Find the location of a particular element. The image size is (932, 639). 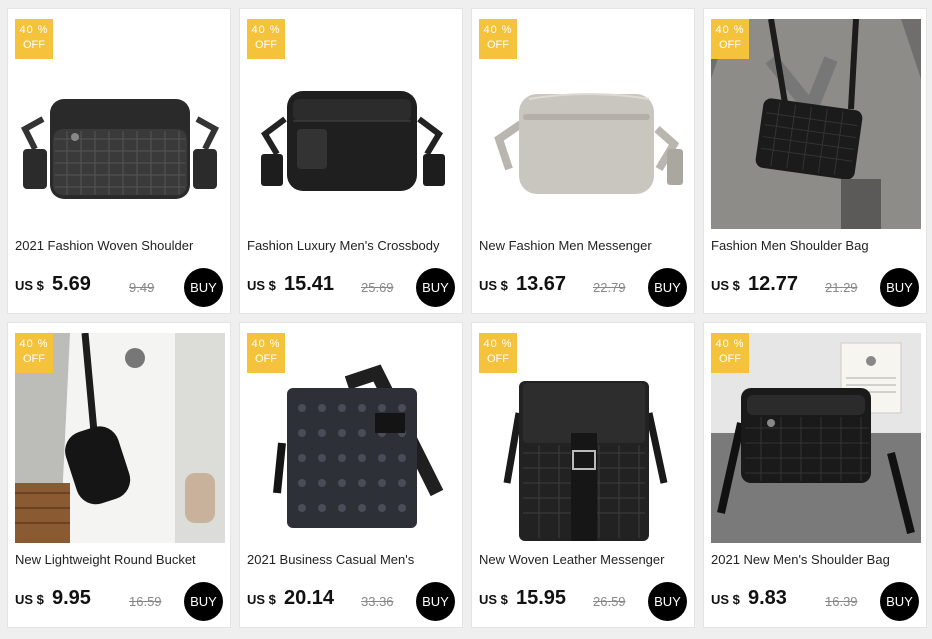

product-title: Fashion Men Shoulder Bag is located at coordinates (817, 245).